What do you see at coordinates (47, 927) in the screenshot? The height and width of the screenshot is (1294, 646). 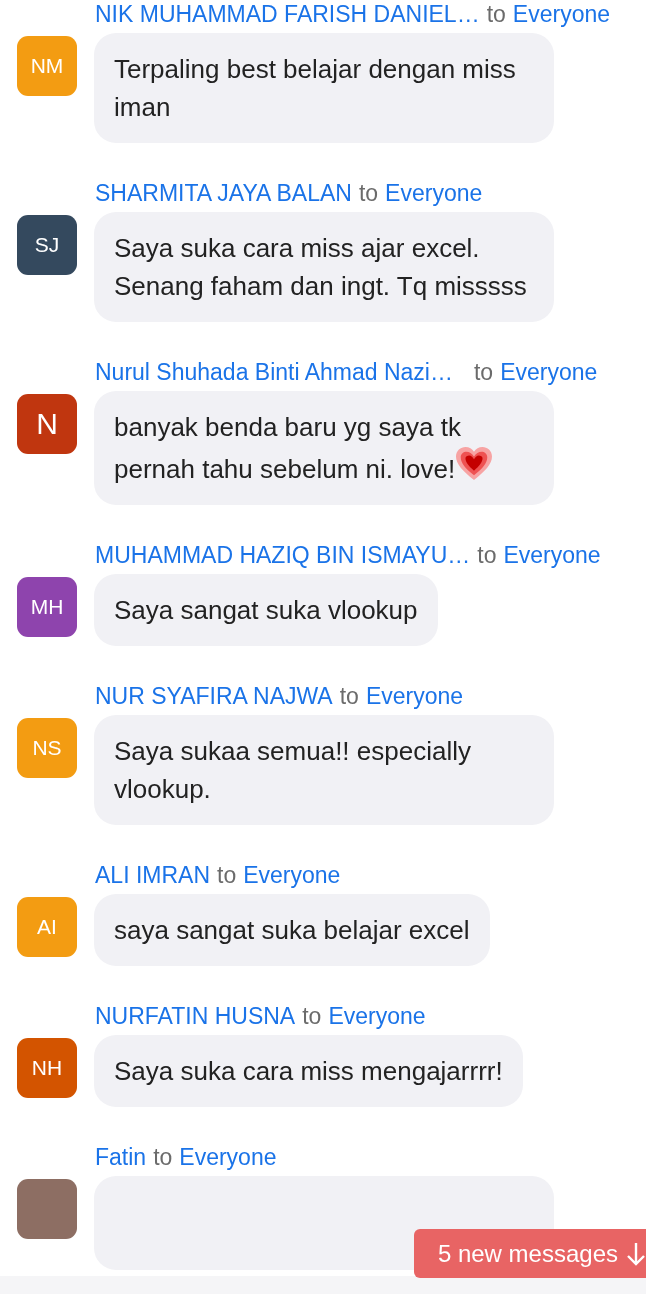 I see `avatar: AI` at bounding box center [47, 927].